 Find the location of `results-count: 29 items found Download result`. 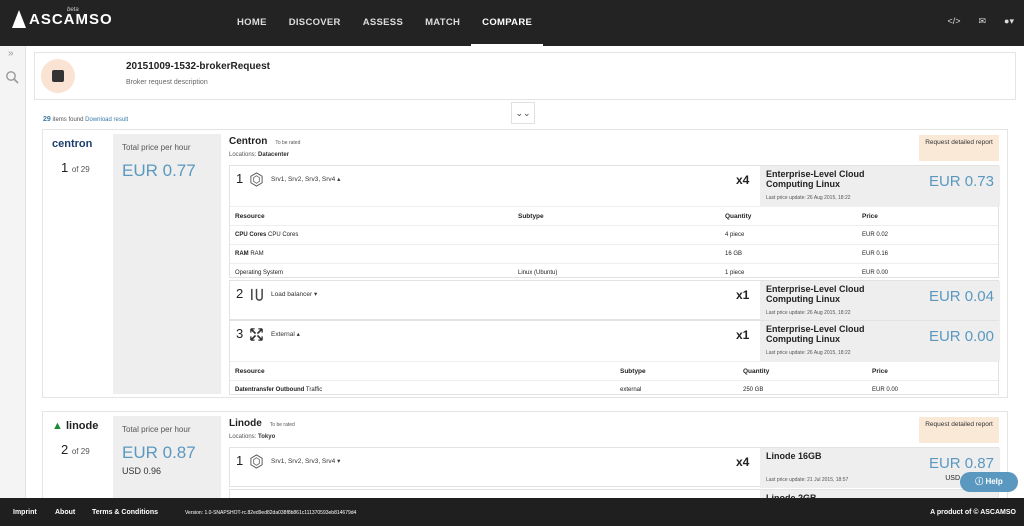

results-count: 29 items found Download result is located at coordinates (86, 119).